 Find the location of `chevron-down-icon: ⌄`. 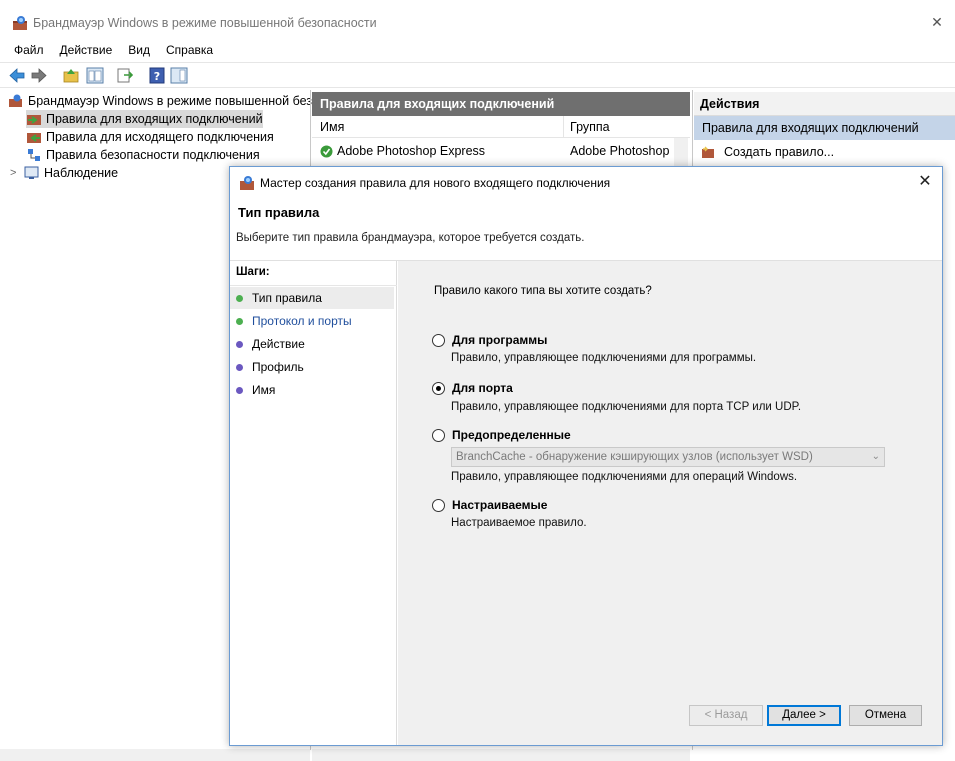

chevron-down-icon: ⌄ is located at coordinates (875, 456).